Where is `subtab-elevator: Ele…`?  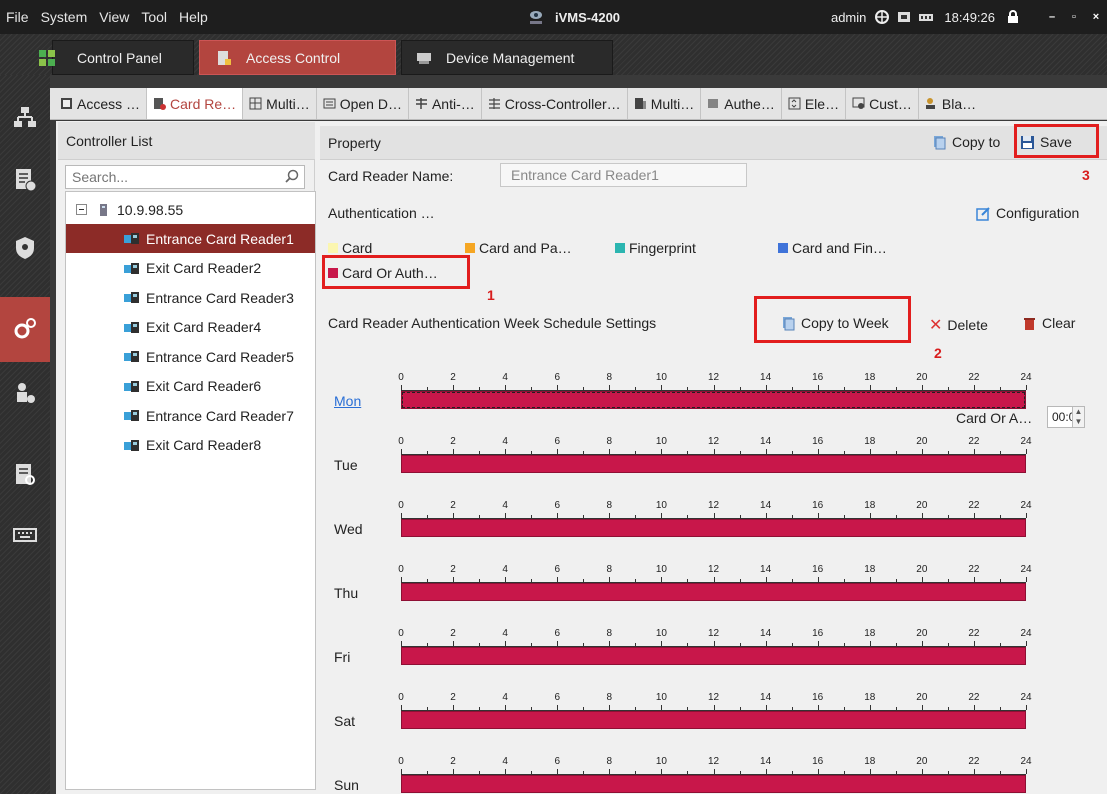
subtab-elevator: Ele… is located at coordinates (814, 103).